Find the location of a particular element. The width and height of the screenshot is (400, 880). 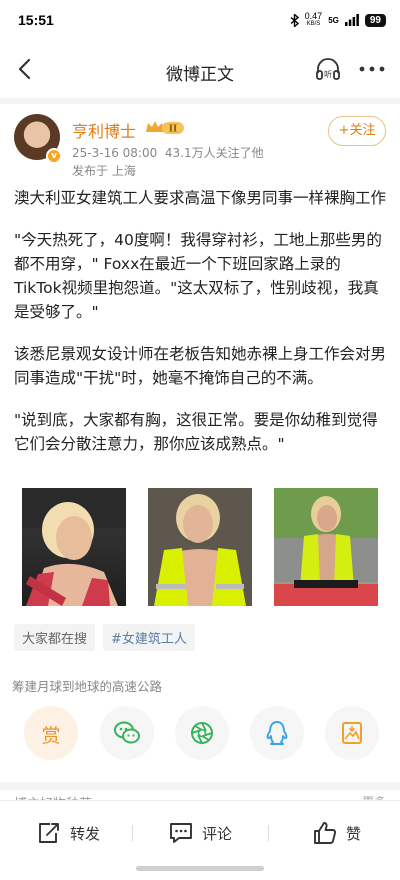

reward-label: 赏 is located at coordinates (51, 736).